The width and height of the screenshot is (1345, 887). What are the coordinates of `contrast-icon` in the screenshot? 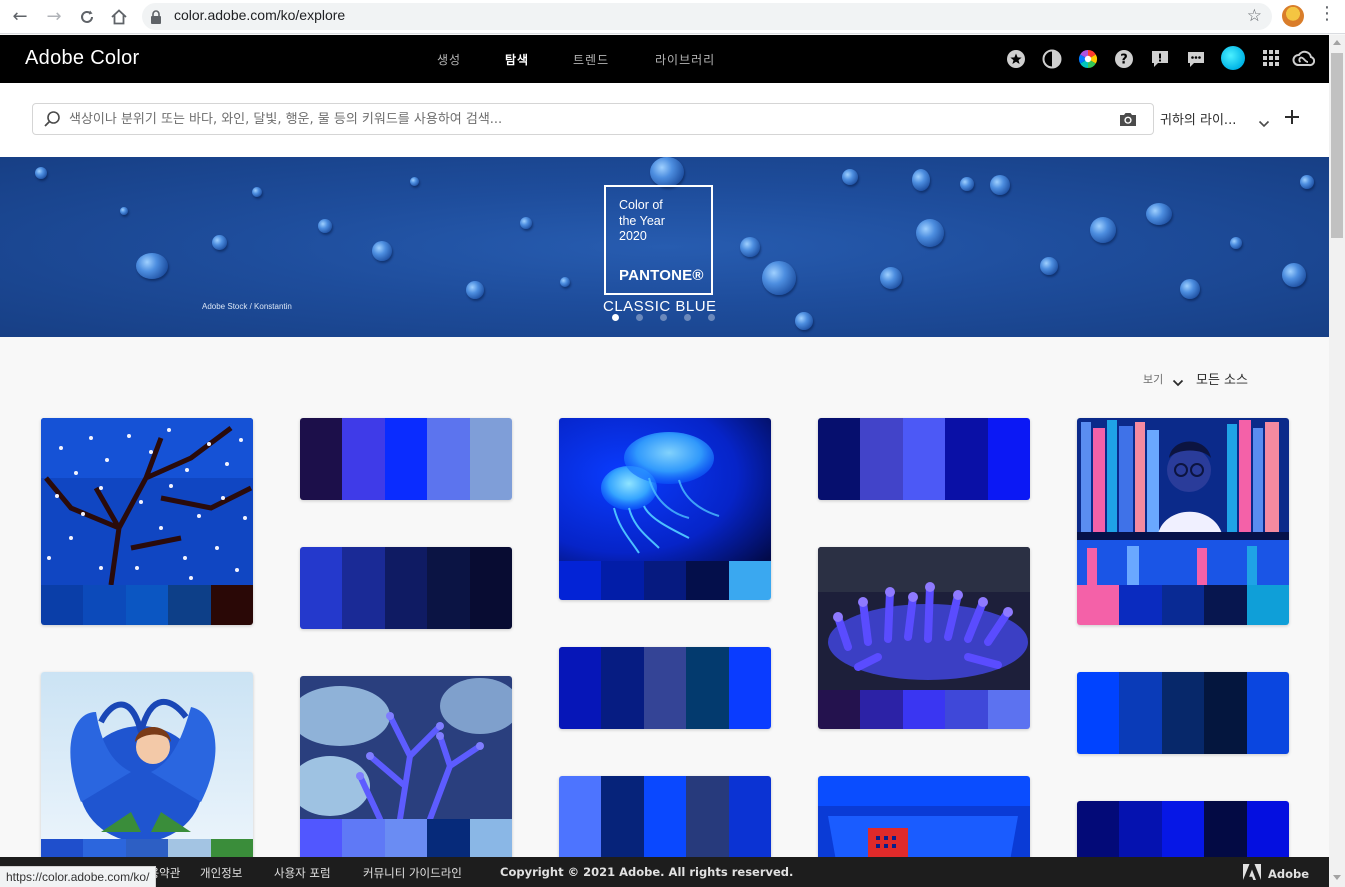 It's located at (1052, 59).